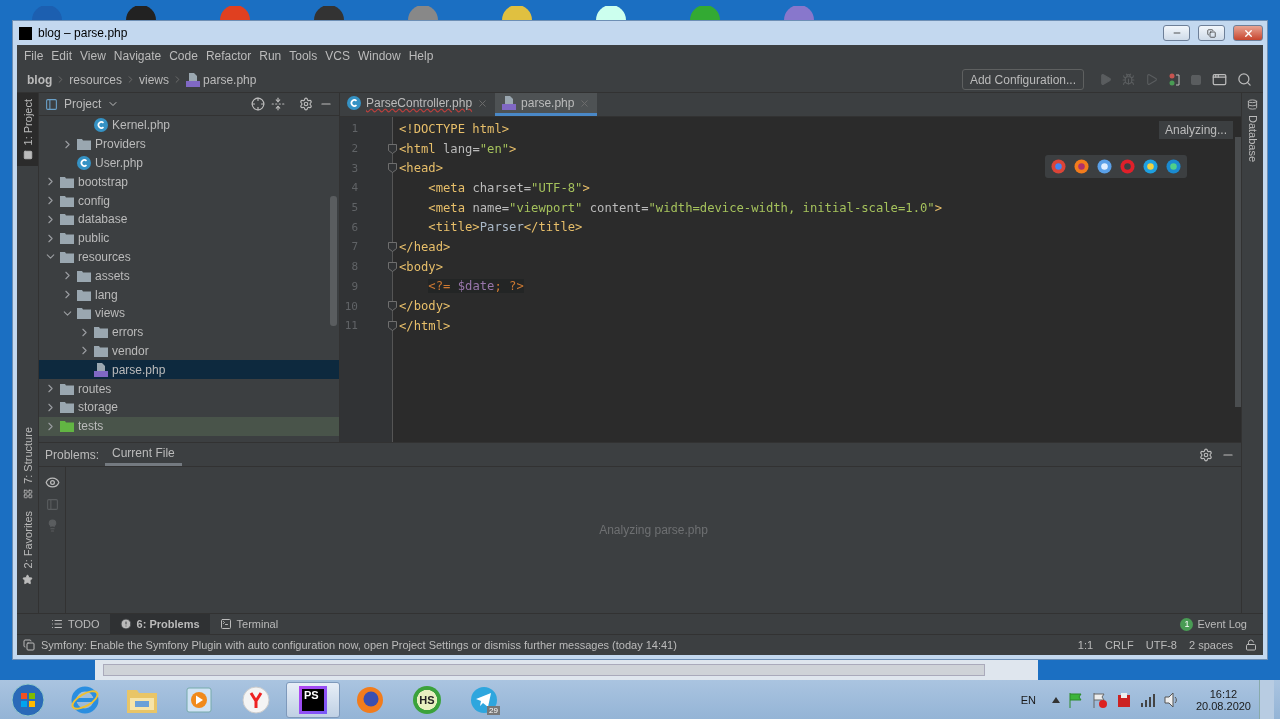 The image size is (1280, 719). Describe the element at coordinates (27, 130) in the screenshot. I see `tool-window-tab: 1: Project` at that location.